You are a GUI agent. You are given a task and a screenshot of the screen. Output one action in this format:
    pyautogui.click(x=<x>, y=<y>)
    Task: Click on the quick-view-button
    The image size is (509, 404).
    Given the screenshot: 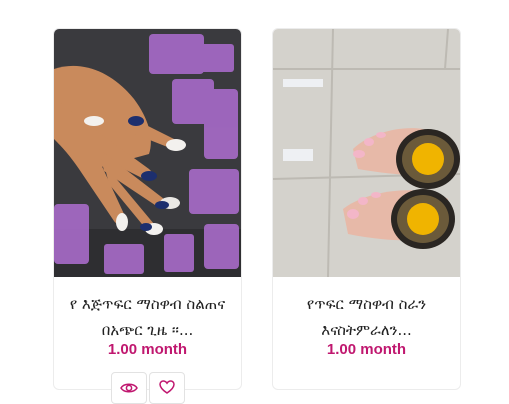 What is the action you would take?
    pyautogui.click(x=129, y=388)
    